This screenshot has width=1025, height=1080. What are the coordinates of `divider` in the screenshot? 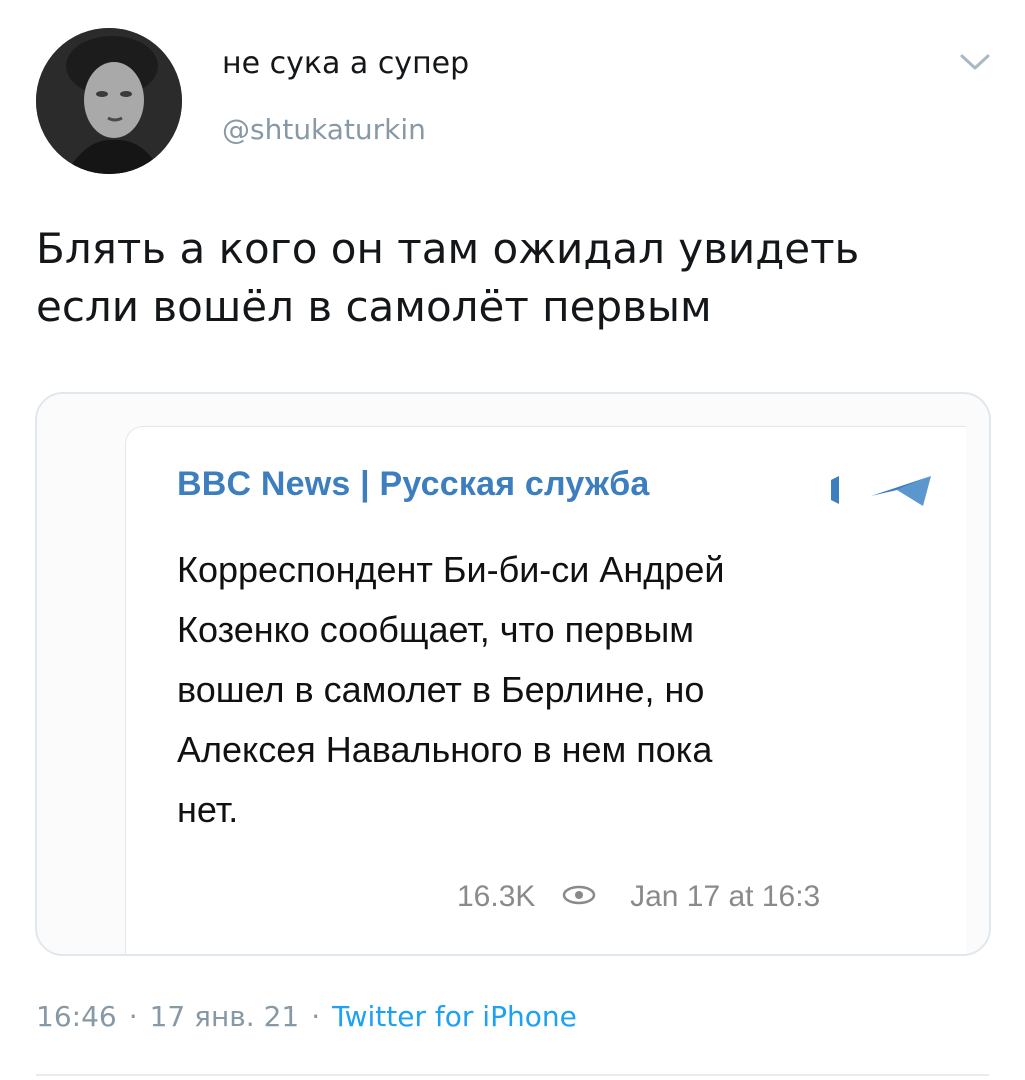 It's located at (512, 1075).